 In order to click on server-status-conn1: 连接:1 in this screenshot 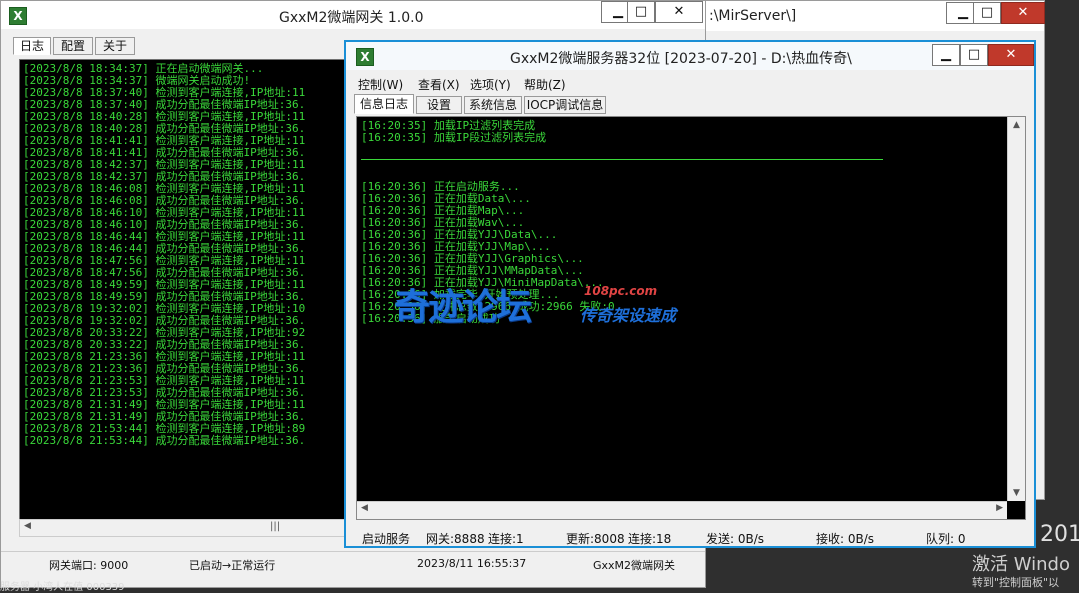, I will do `click(506, 539)`.